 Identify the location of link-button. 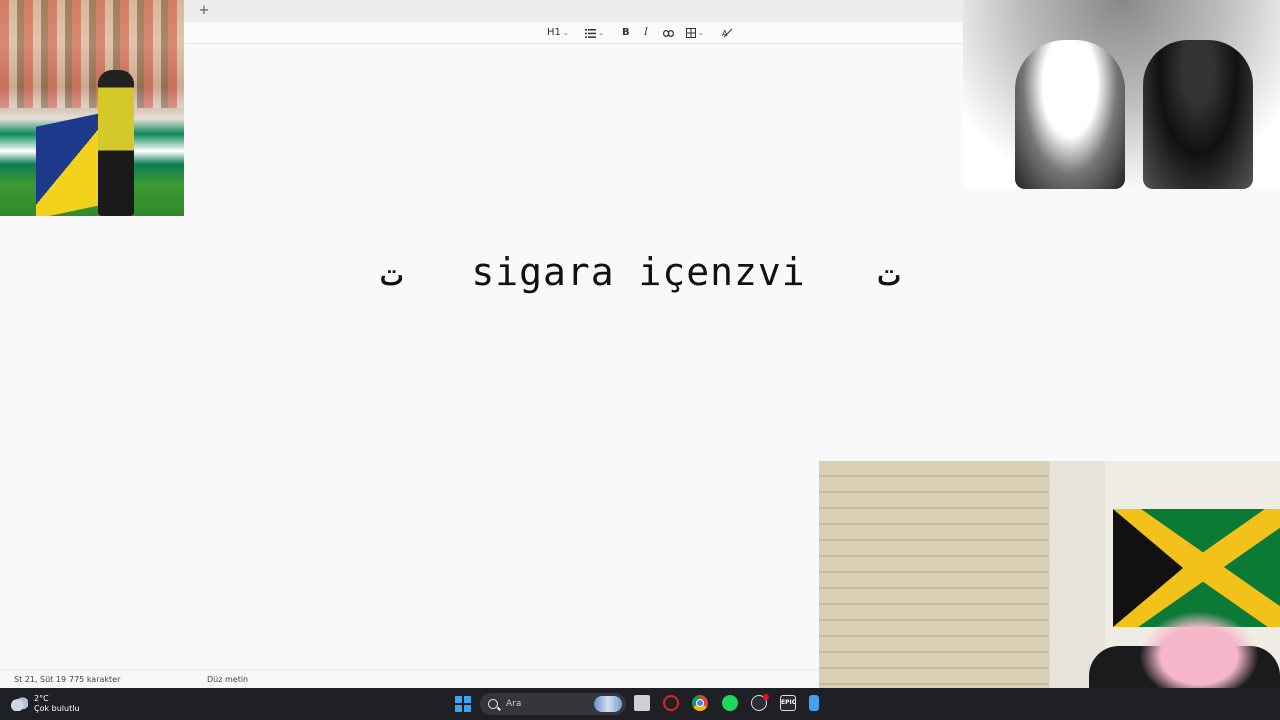
(668, 33).